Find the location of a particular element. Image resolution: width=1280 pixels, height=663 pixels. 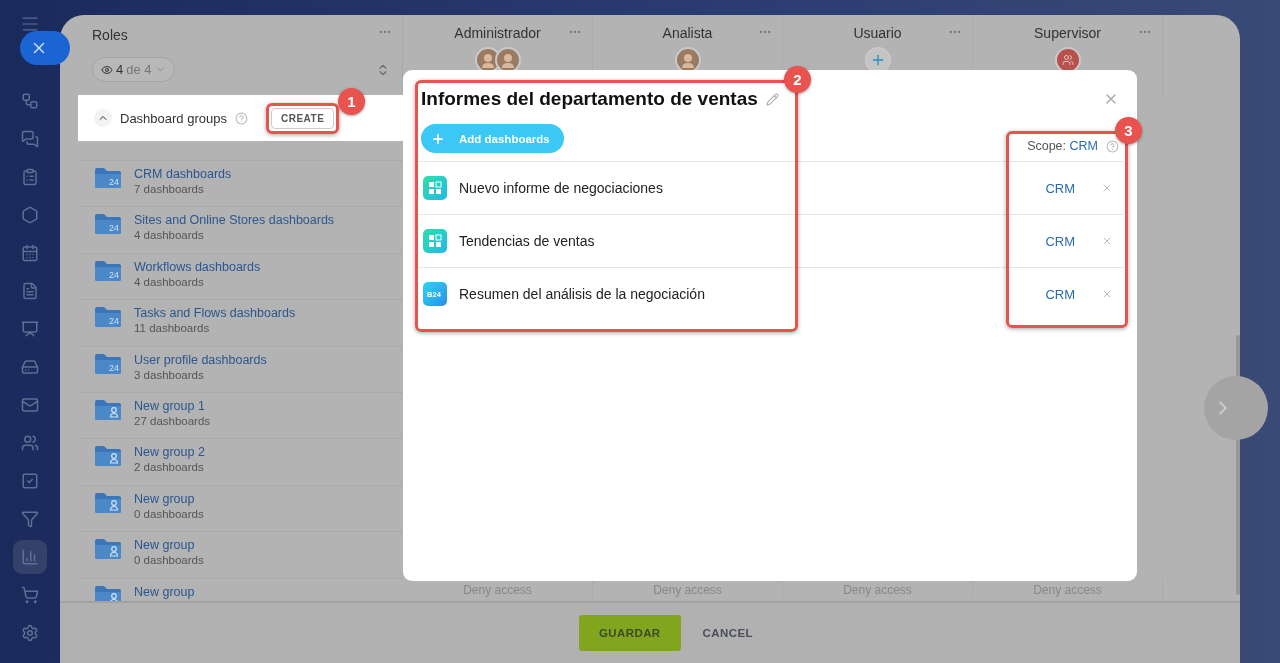

settings-icon is located at coordinates (30, 633).